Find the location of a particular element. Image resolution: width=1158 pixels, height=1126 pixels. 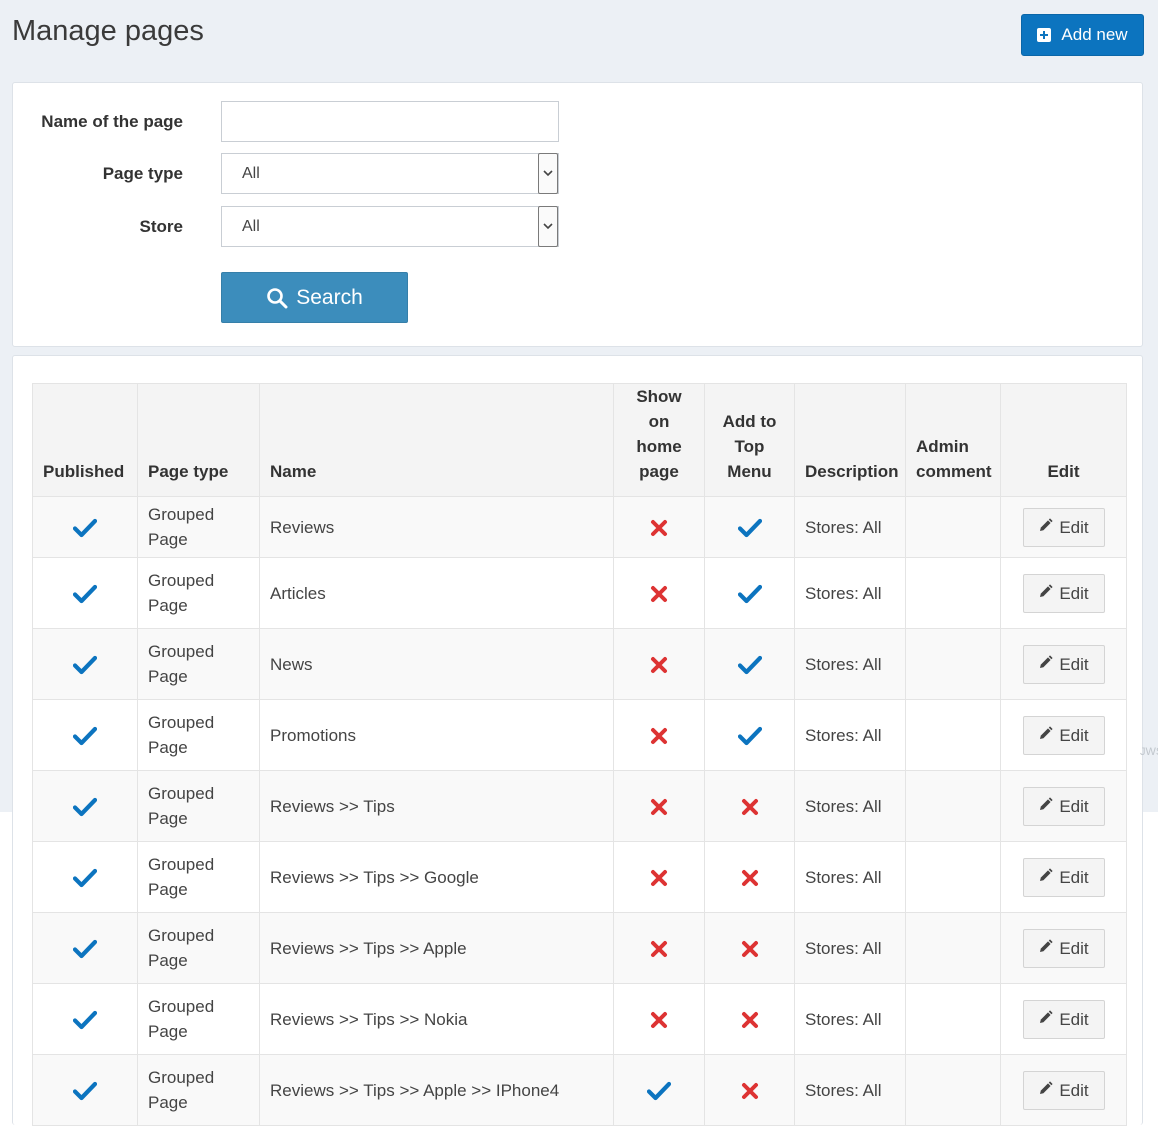

name-cell: News is located at coordinates (436, 664).